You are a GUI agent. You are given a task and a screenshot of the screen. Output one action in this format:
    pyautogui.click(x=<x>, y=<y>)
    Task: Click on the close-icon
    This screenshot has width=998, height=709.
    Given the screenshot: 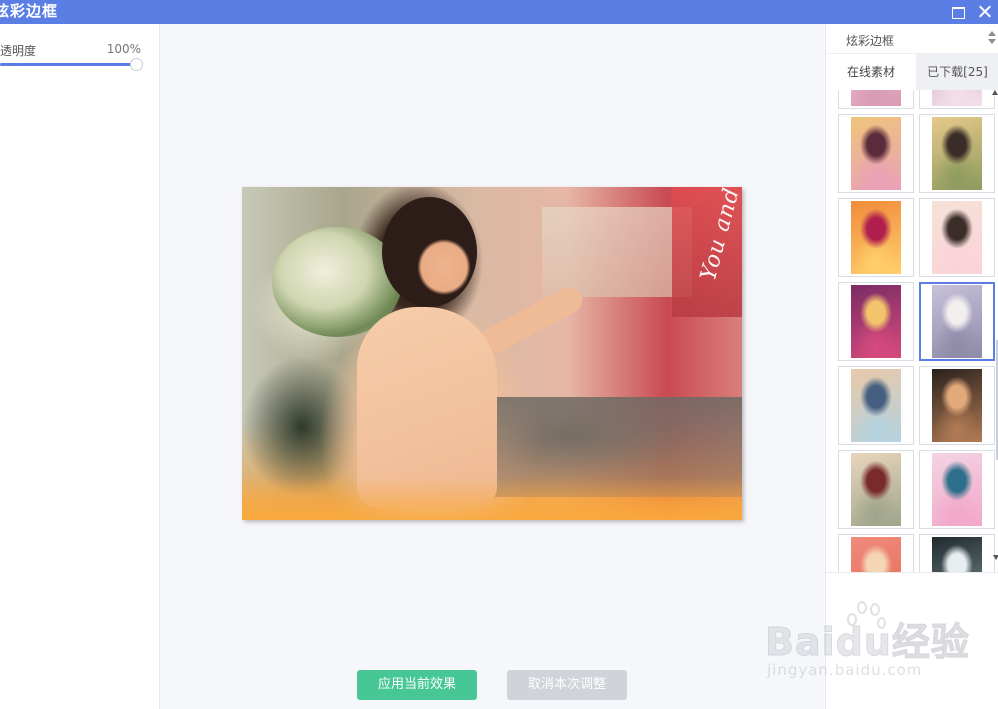 What is the action you would take?
    pyautogui.click(x=985, y=12)
    